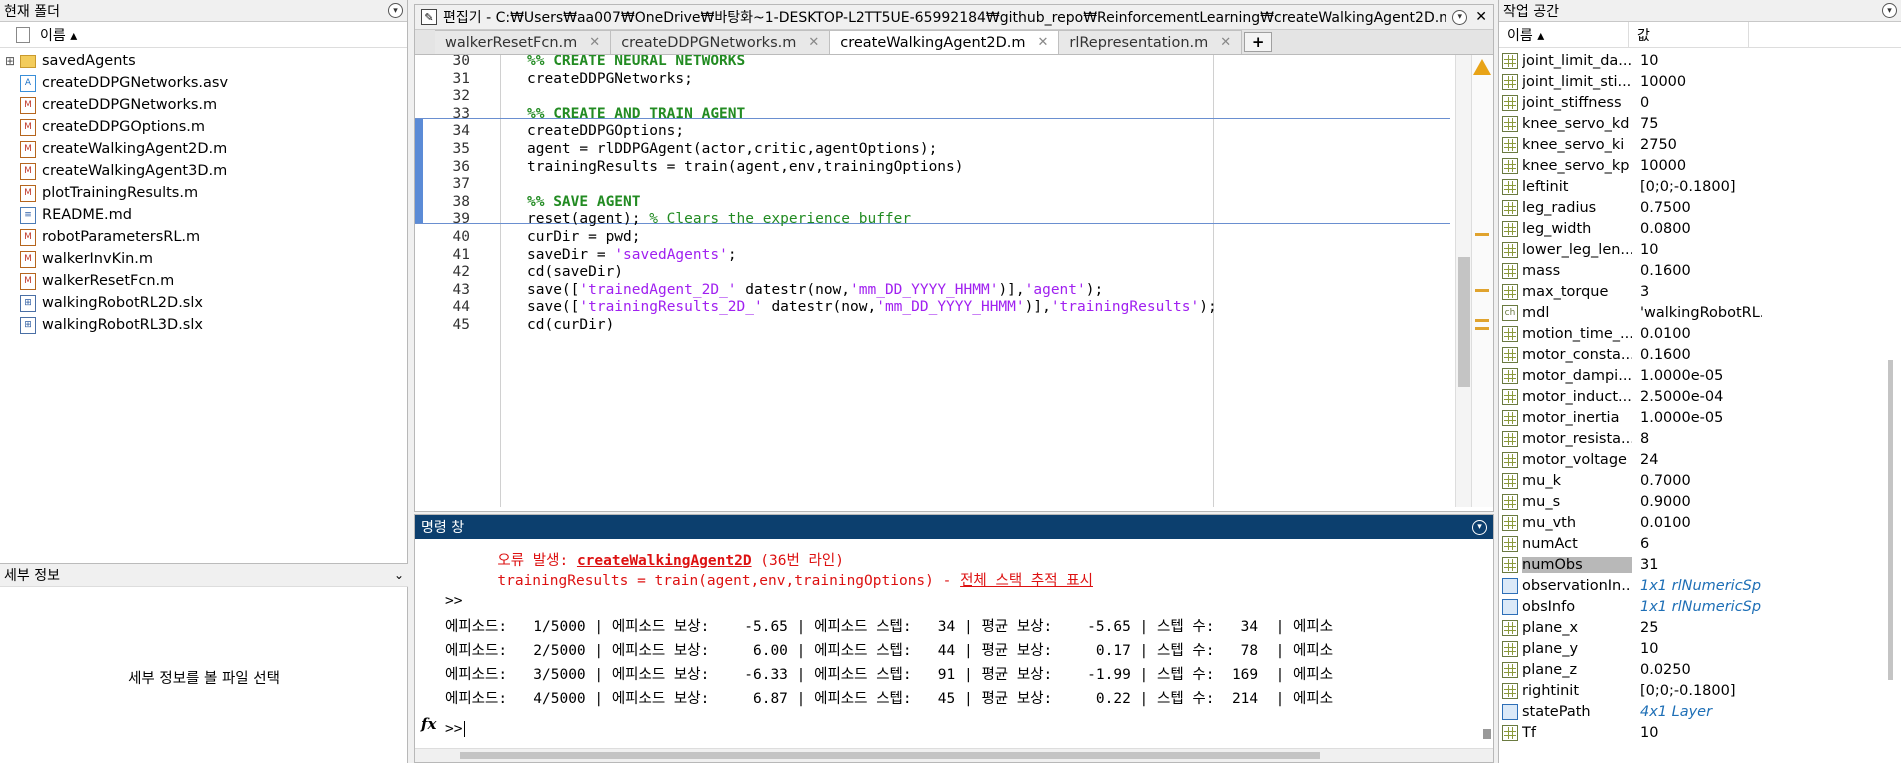 Image resolution: width=1901 pixels, height=763 pixels. What do you see at coordinates (122, 325) in the screenshot?
I see `file-name: walkingRobotRL3D.slx` at bounding box center [122, 325].